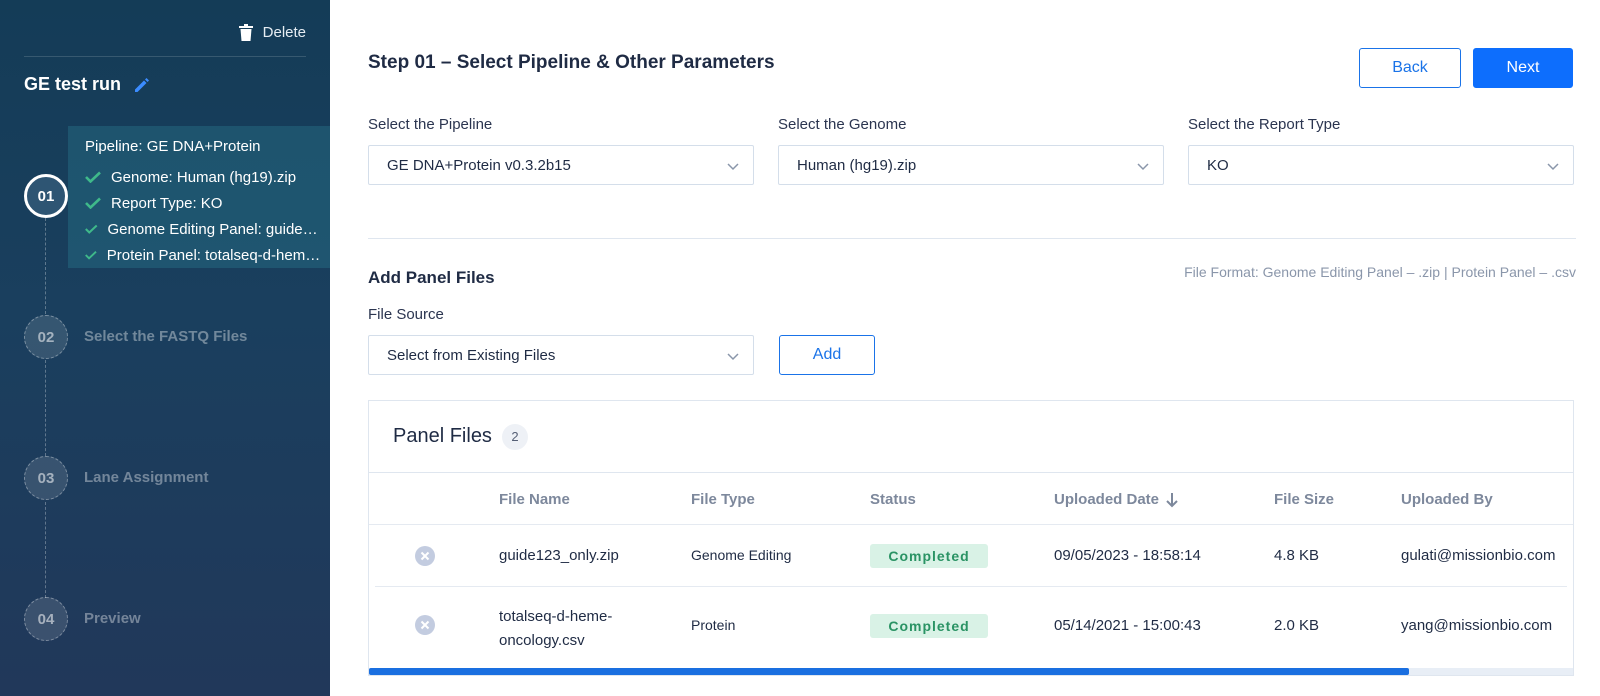 This screenshot has width=1600, height=696. What do you see at coordinates (857, 165) in the screenshot?
I see `genome-value: Human (hg19).zip` at bounding box center [857, 165].